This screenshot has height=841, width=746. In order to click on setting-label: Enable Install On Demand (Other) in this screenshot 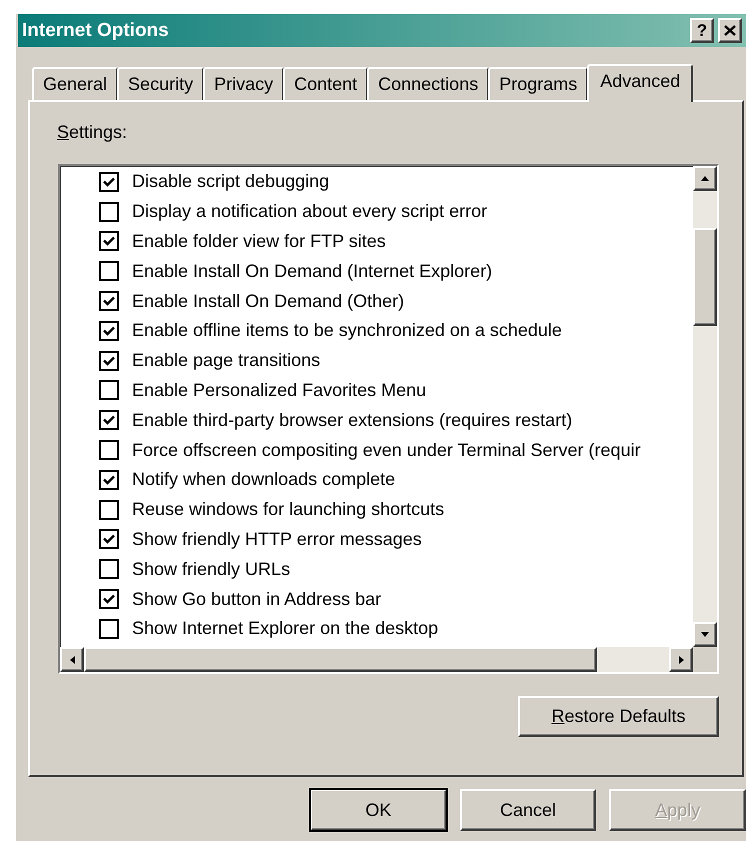, I will do `click(268, 301)`.